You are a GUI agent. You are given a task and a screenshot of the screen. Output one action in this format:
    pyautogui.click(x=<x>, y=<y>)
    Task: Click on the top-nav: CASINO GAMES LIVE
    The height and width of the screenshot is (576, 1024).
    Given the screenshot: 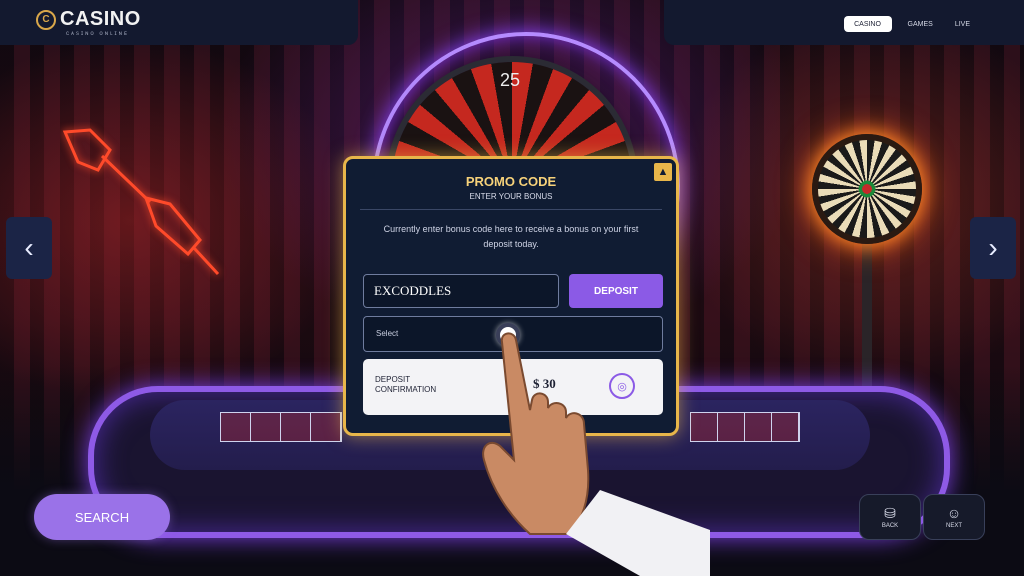 What is the action you would take?
    pyautogui.click(x=909, y=24)
    